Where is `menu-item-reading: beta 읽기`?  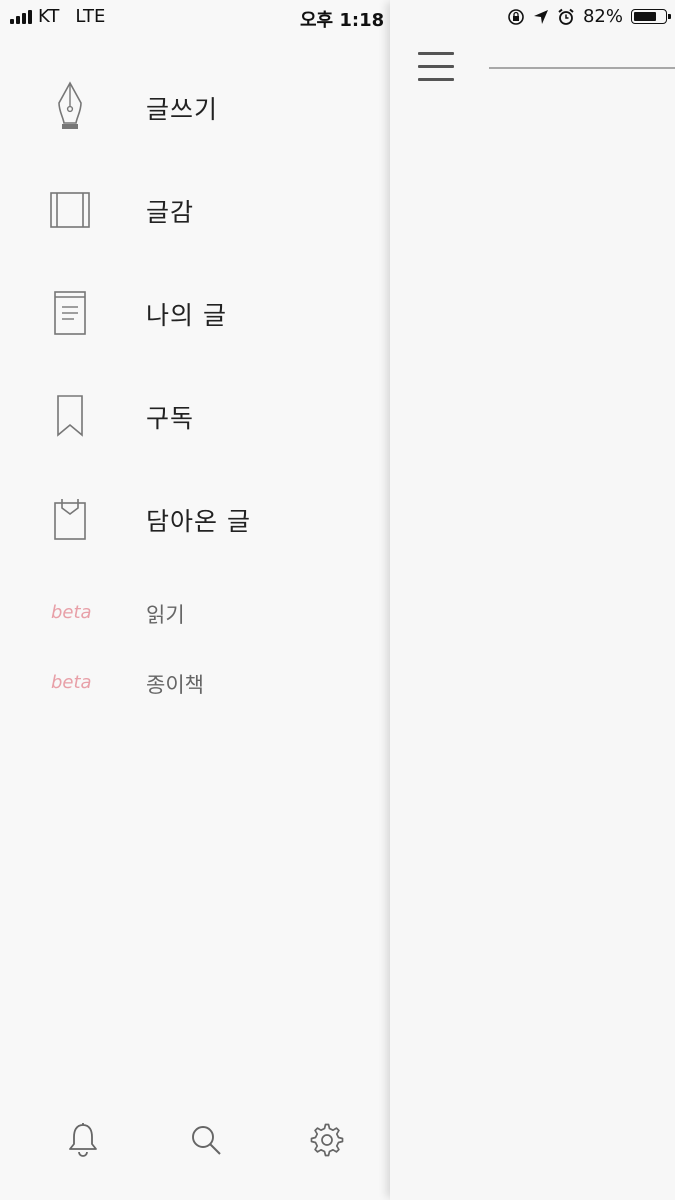
menu-item-reading: beta 읽기 is located at coordinates (194, 616).